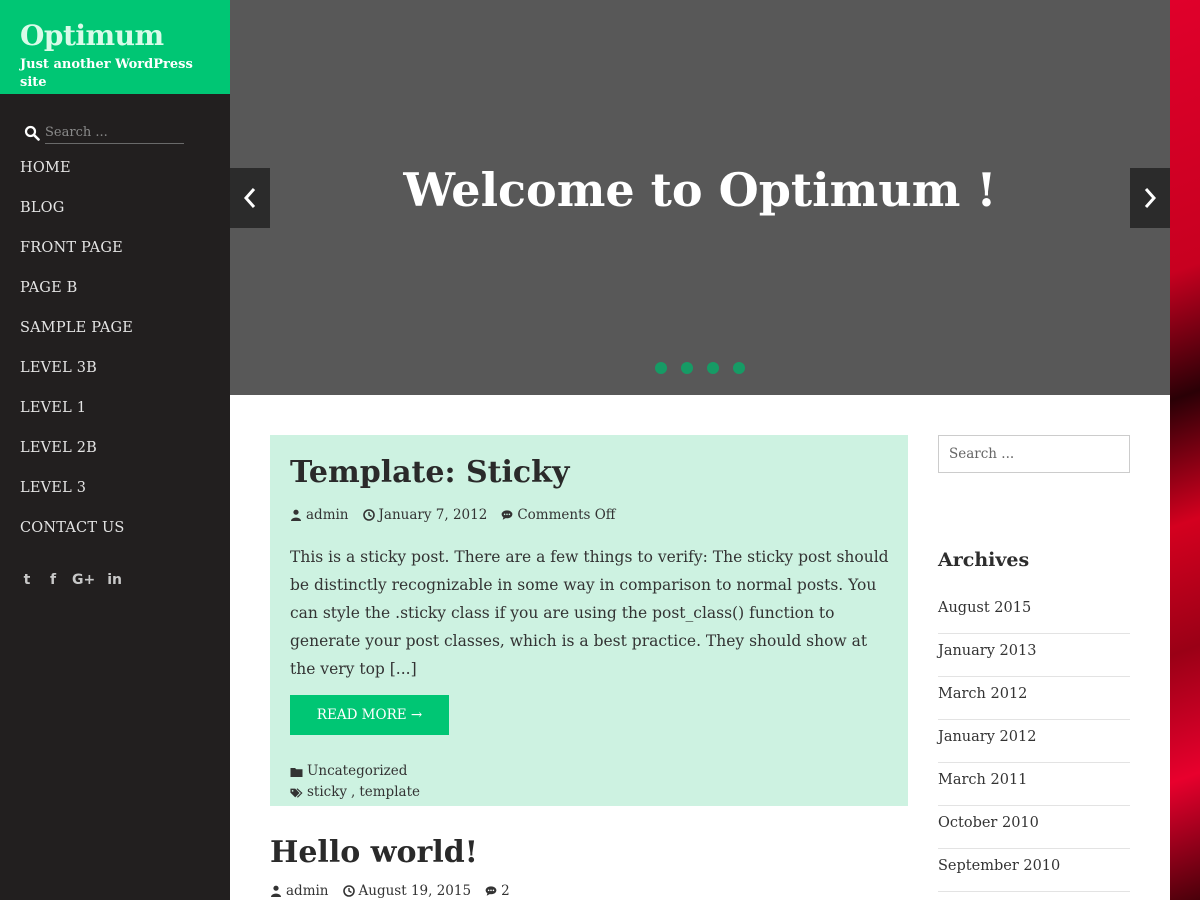 The width and height of the screenshot is (1200, 900). I want to click on post-comments: Comments Off, so click(558, 515).